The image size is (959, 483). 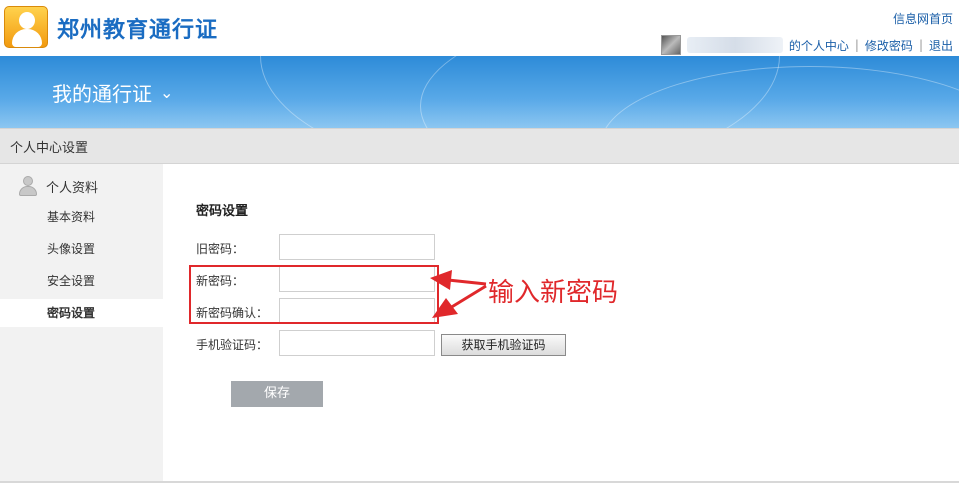 What do you see at coordinates (26, 27) in the screenshot?
I see `user-logo-icon` at bounding box center [26, 27].